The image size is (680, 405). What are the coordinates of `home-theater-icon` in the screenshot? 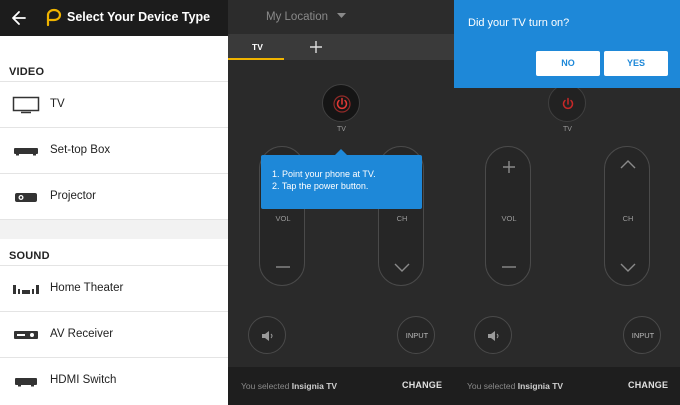 It's located at (26, 289).